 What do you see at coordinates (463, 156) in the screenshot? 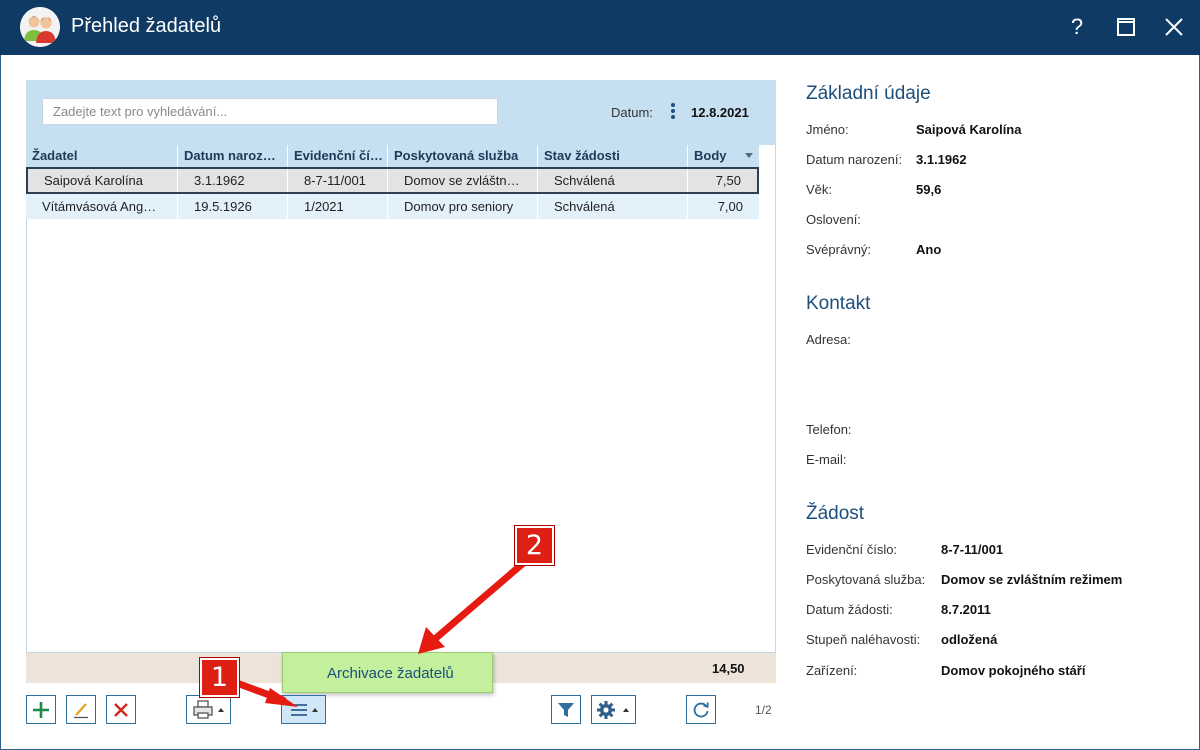
I see `column-header-service: Poskytovaná služba` at bounding box center [463, 156].